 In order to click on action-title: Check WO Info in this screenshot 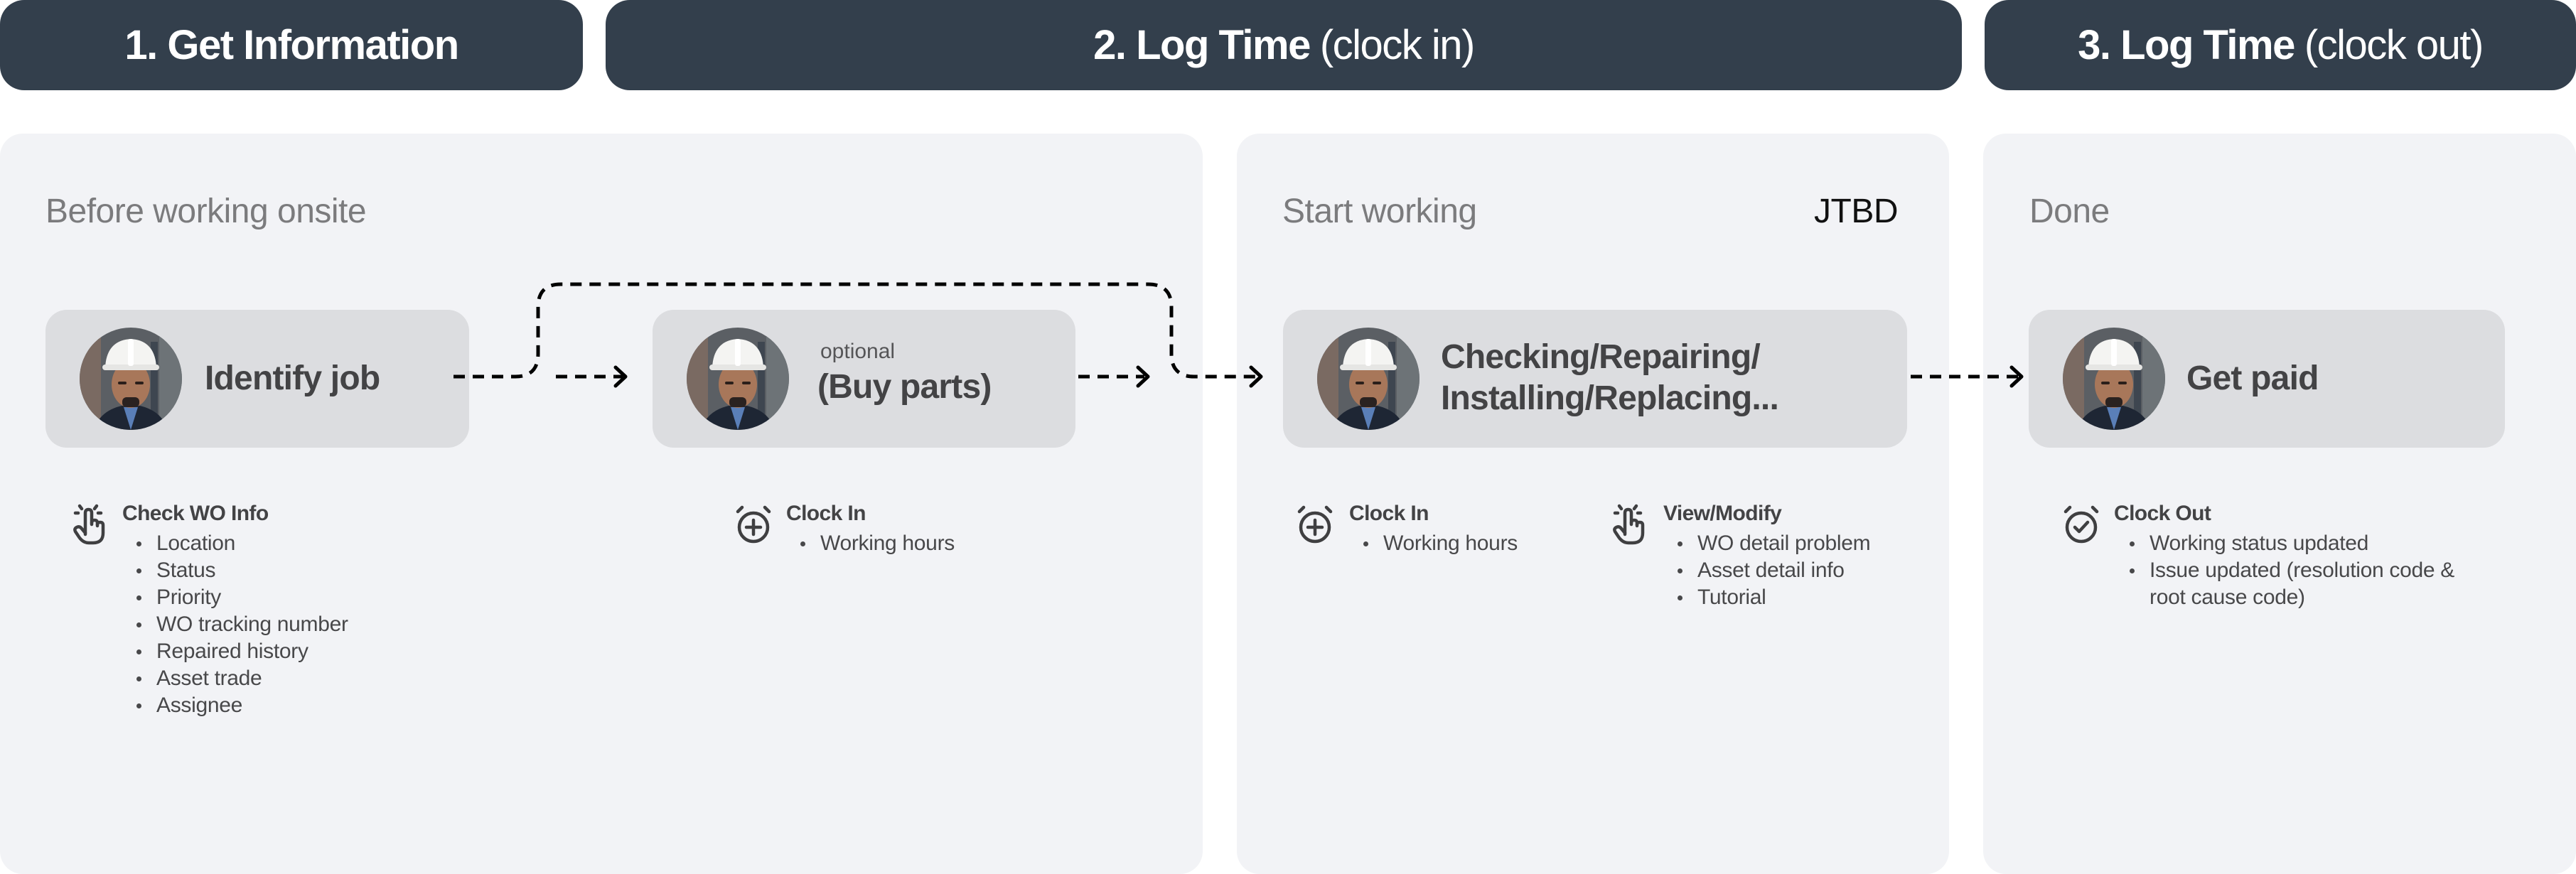, I will do `click(195, 513)`.